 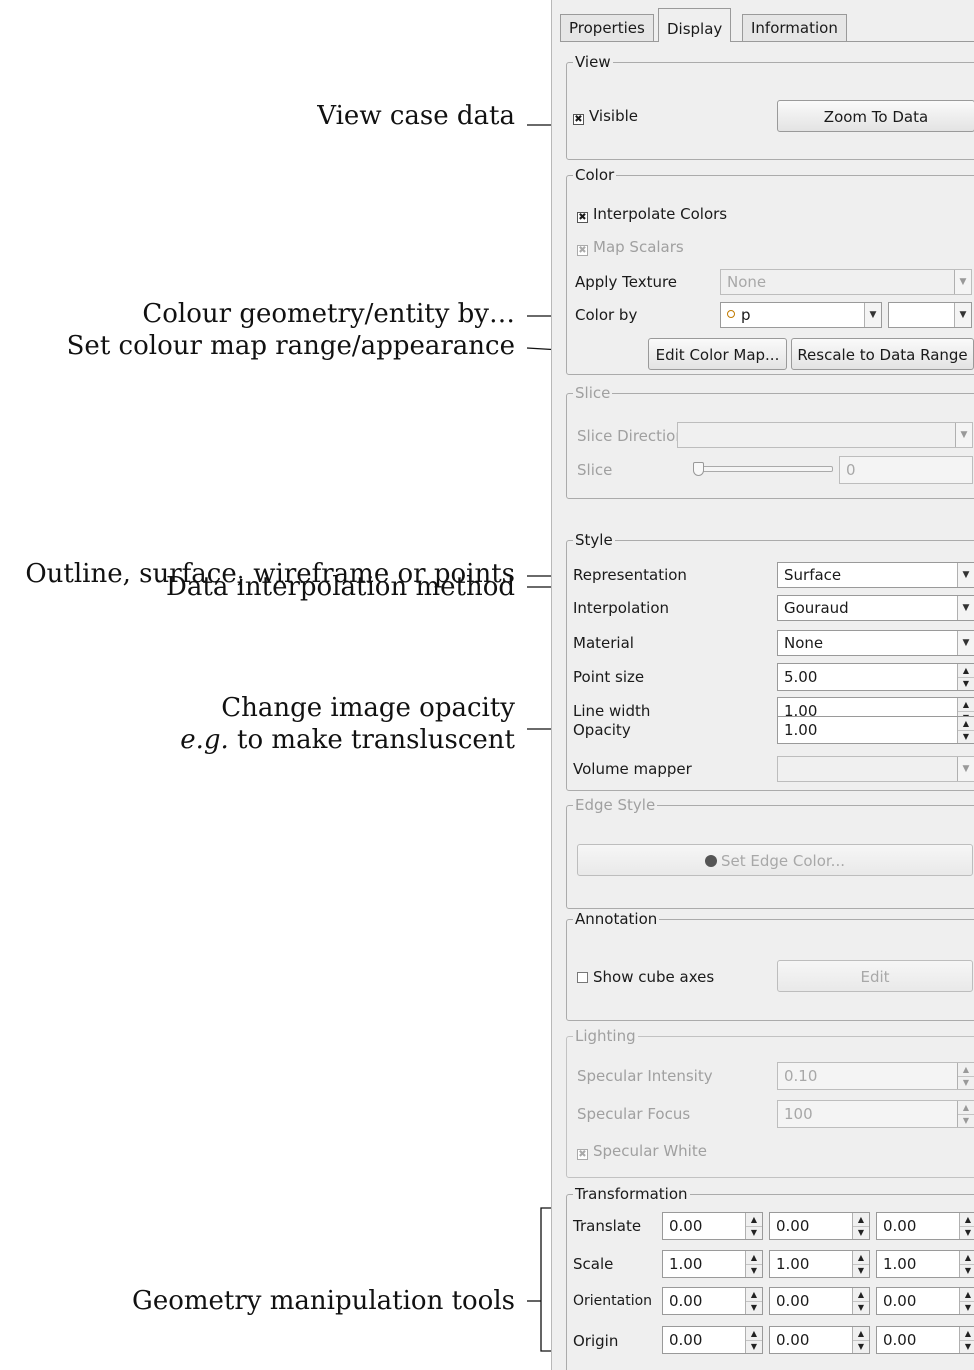 What do you see at coordinates (925, 1301) in the screenshot?
I see `orientation-z-spinbox: 0.00 ▲ ▼` at bounding box center [925, 1301].